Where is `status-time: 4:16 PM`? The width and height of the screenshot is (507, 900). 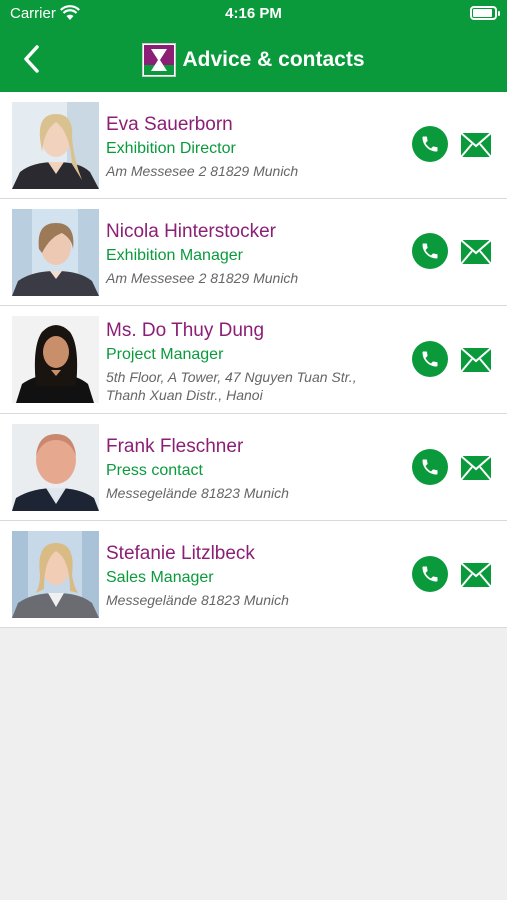 status-time: 4:16 PM is located at coordinates (253, 13).